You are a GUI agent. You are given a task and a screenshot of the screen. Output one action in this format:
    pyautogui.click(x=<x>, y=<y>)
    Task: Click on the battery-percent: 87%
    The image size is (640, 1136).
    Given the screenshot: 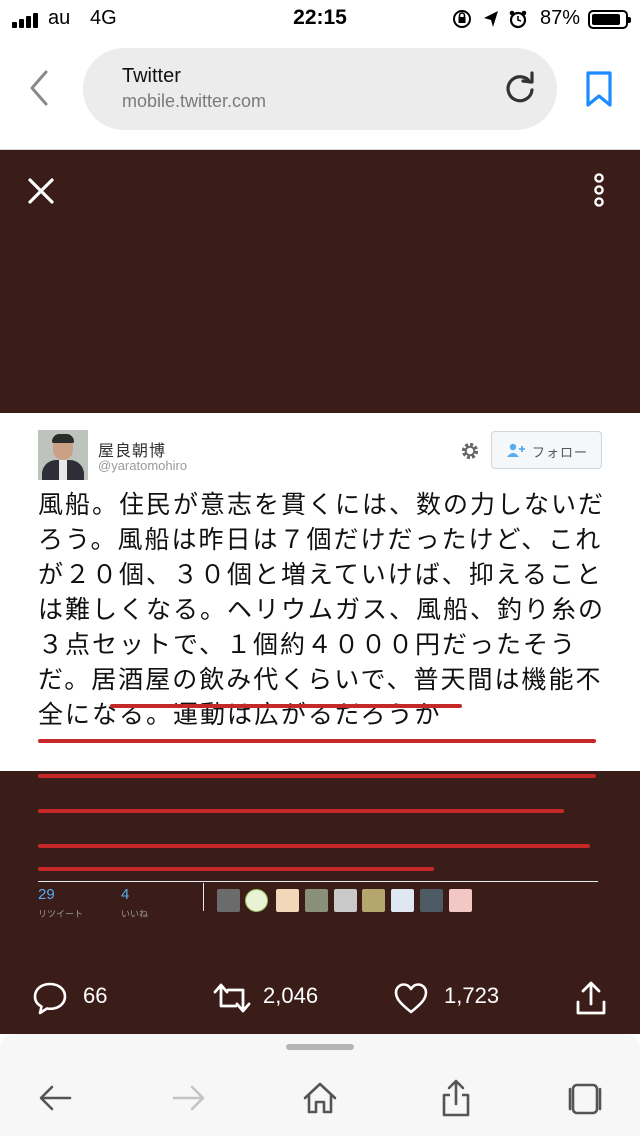 What is the action you would take?
    pyautogui.click(x=560, y=18)
    